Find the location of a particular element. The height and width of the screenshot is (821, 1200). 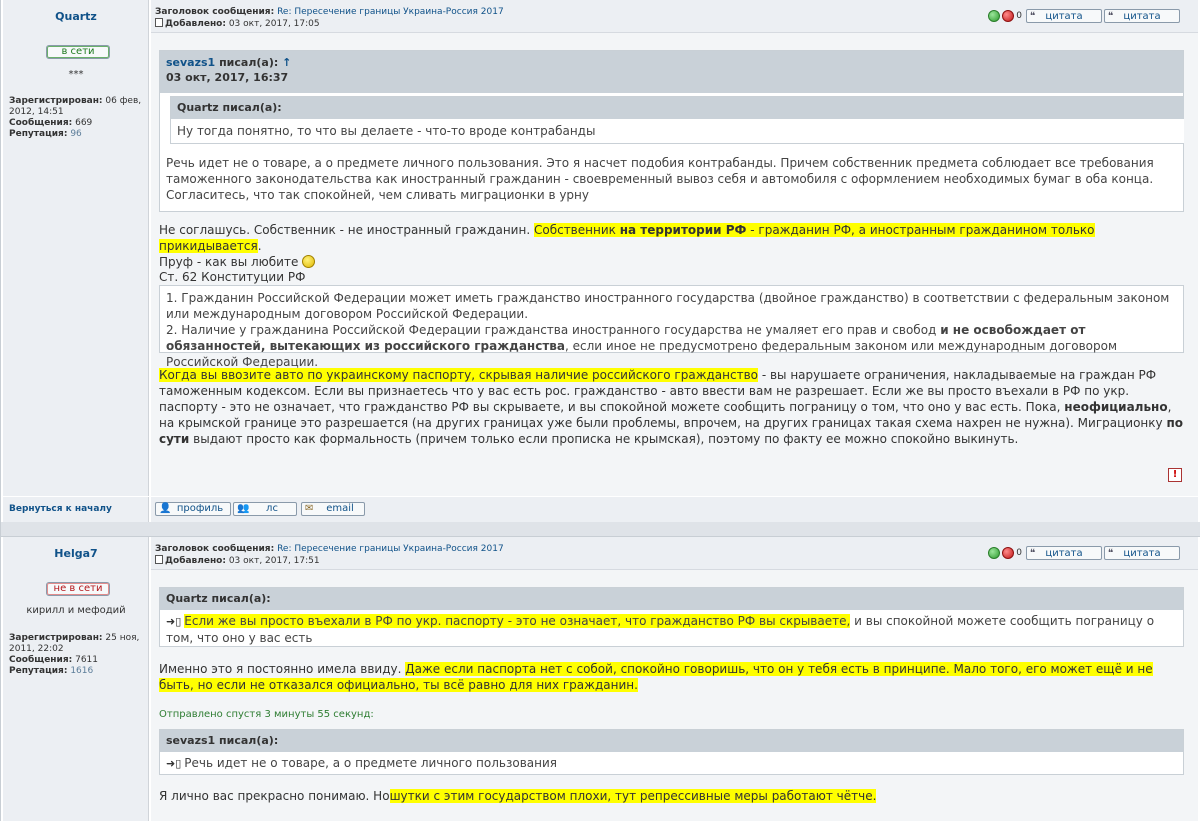

post1-online-status: в сети is located at coordinates (78, 52).